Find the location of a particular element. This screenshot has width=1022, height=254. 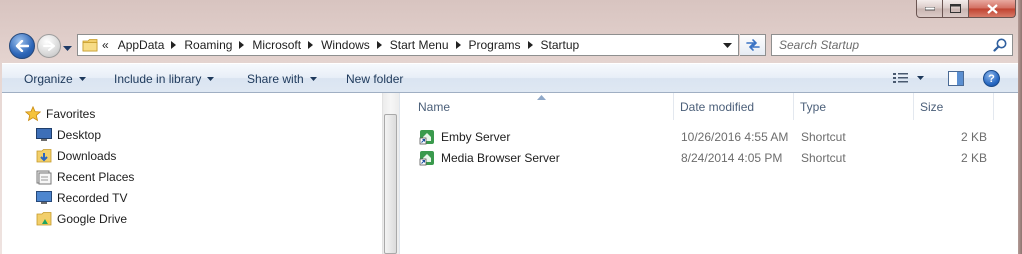

address-overflow-indicator: « is located at coordinates (105, 45).